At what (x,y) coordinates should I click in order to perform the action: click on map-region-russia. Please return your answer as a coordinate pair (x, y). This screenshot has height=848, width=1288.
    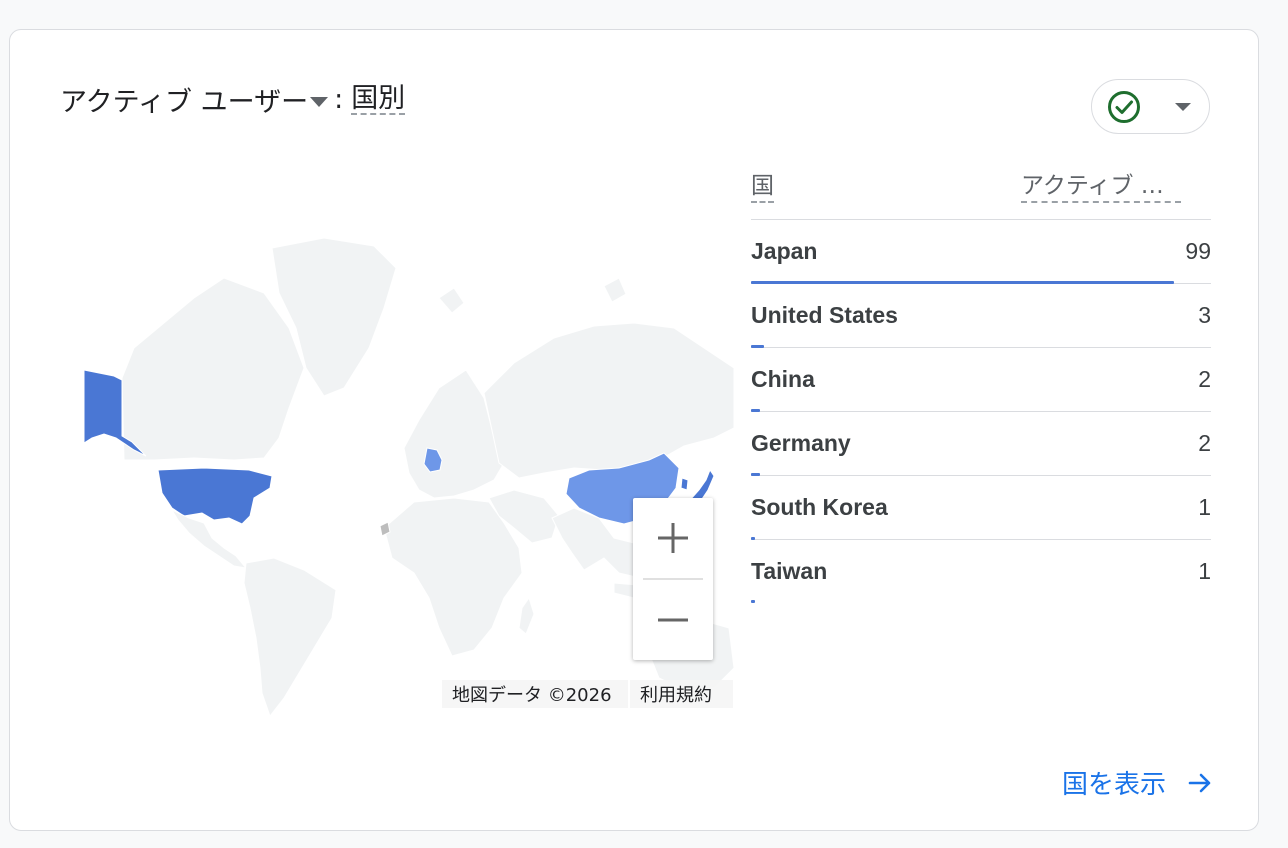
    Looking at the image, I should click on (608, 400).